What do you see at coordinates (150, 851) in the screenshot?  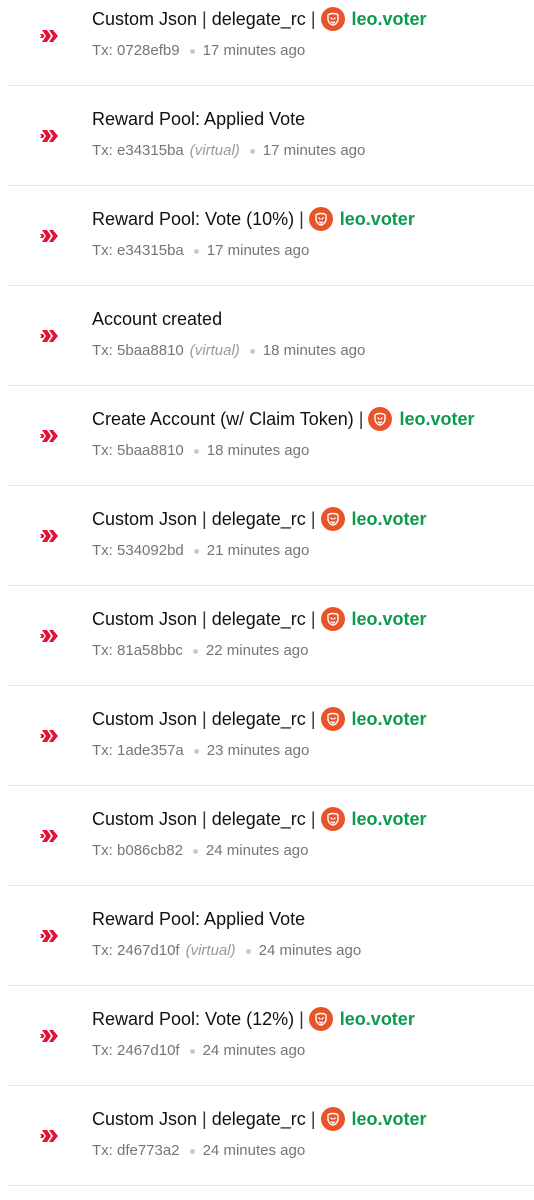 I see `tx-hash-link: b086cb82` at bounding box center [150, 851].